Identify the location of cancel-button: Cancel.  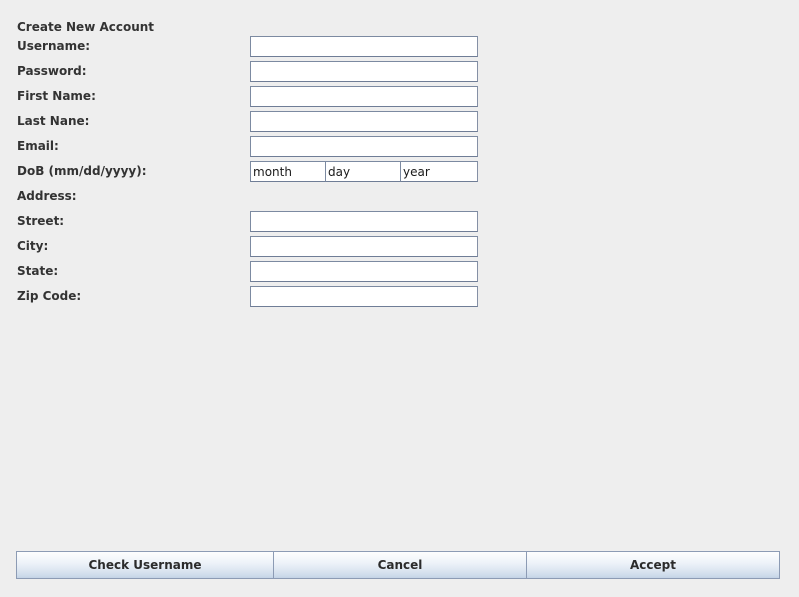
(399, 565).